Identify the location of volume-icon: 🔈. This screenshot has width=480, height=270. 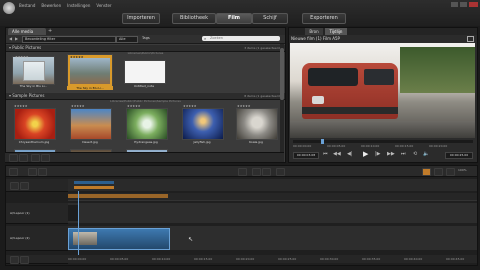
(426, 154).